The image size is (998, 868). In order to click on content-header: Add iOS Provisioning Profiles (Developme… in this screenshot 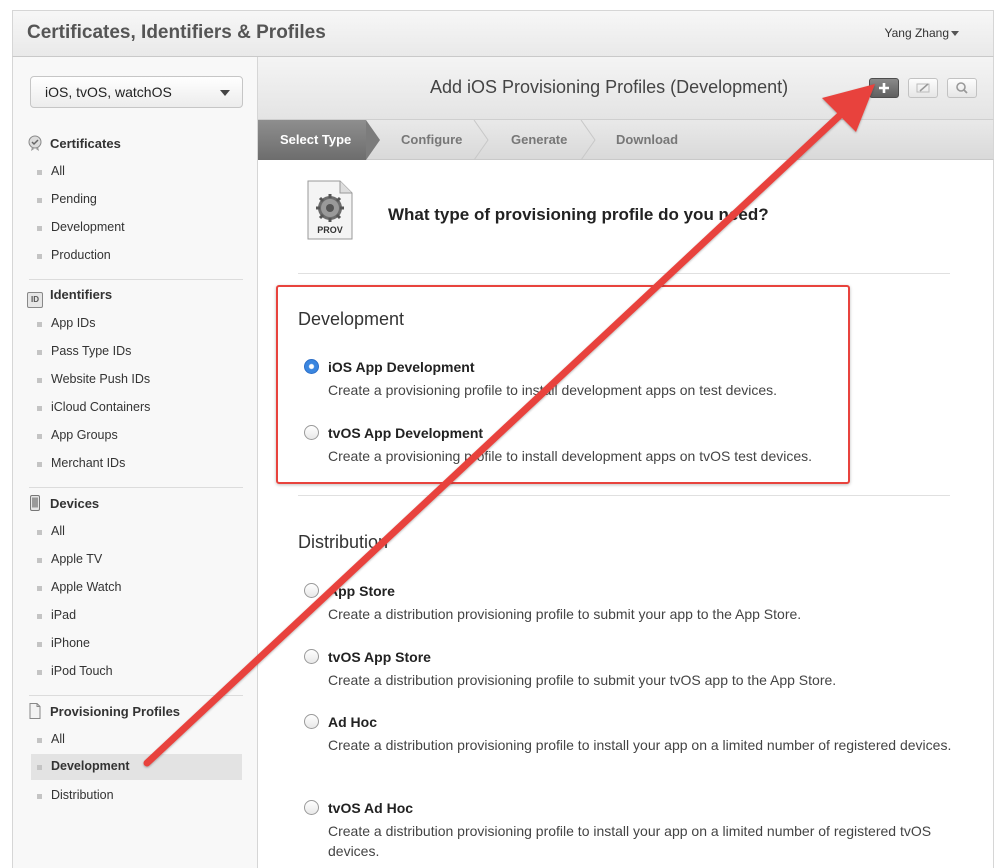, I will do `click(626, 88)`.